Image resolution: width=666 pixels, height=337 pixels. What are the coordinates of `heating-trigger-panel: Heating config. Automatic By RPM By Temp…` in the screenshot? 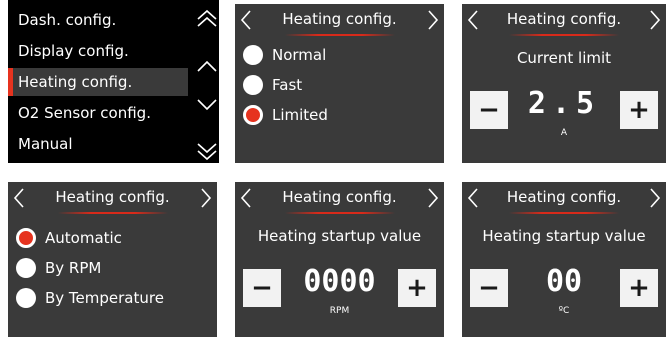 It's located at (112, 259).